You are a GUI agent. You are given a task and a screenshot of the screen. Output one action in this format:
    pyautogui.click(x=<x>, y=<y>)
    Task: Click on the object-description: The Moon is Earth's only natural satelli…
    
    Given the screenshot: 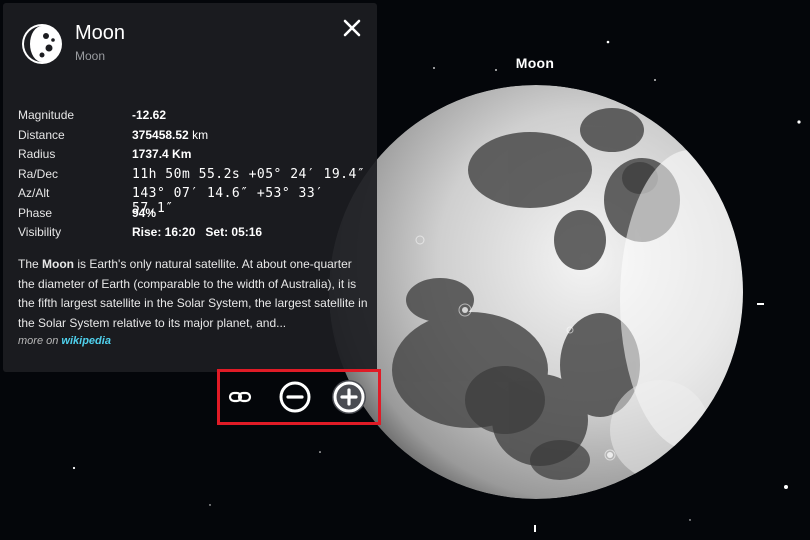 What is the action you would take?
    pyautogui.click(x=193, y=294)
    